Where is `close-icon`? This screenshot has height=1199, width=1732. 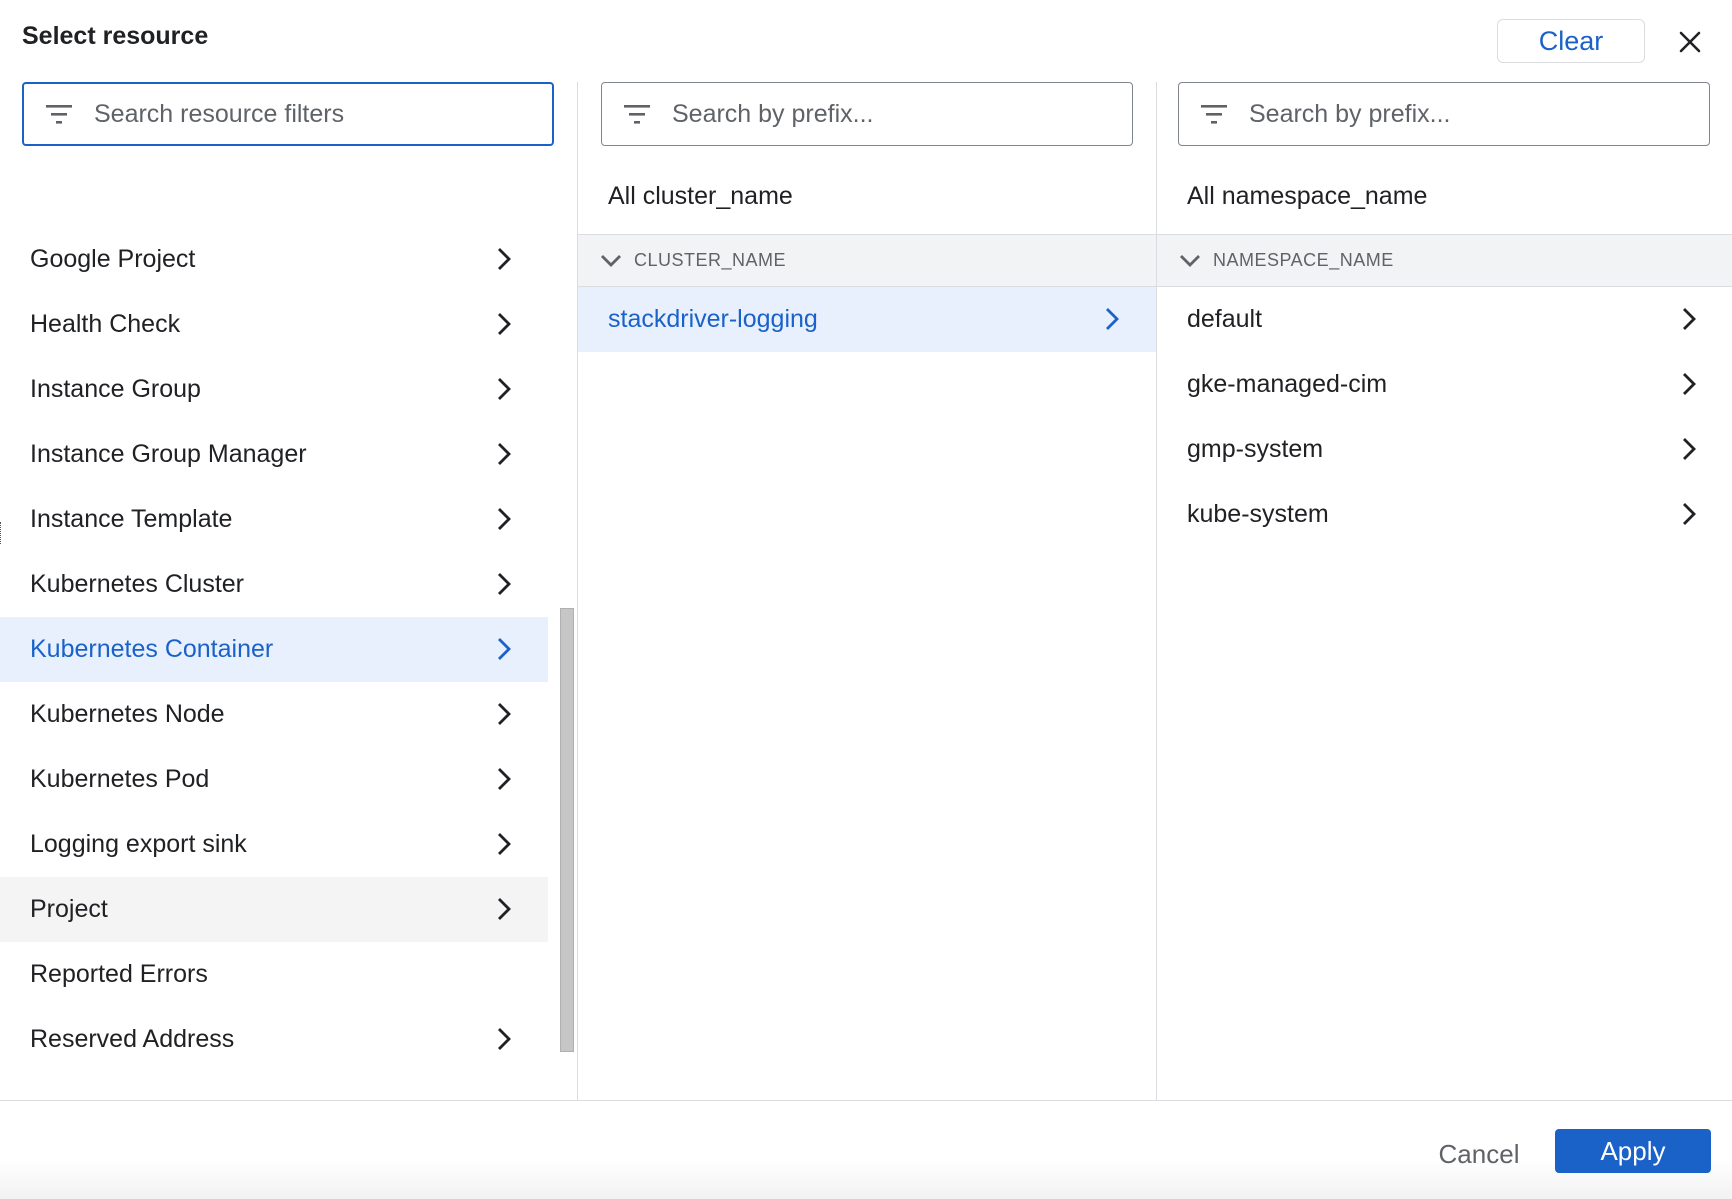 close-icon is located at coordinates (1690, 42).